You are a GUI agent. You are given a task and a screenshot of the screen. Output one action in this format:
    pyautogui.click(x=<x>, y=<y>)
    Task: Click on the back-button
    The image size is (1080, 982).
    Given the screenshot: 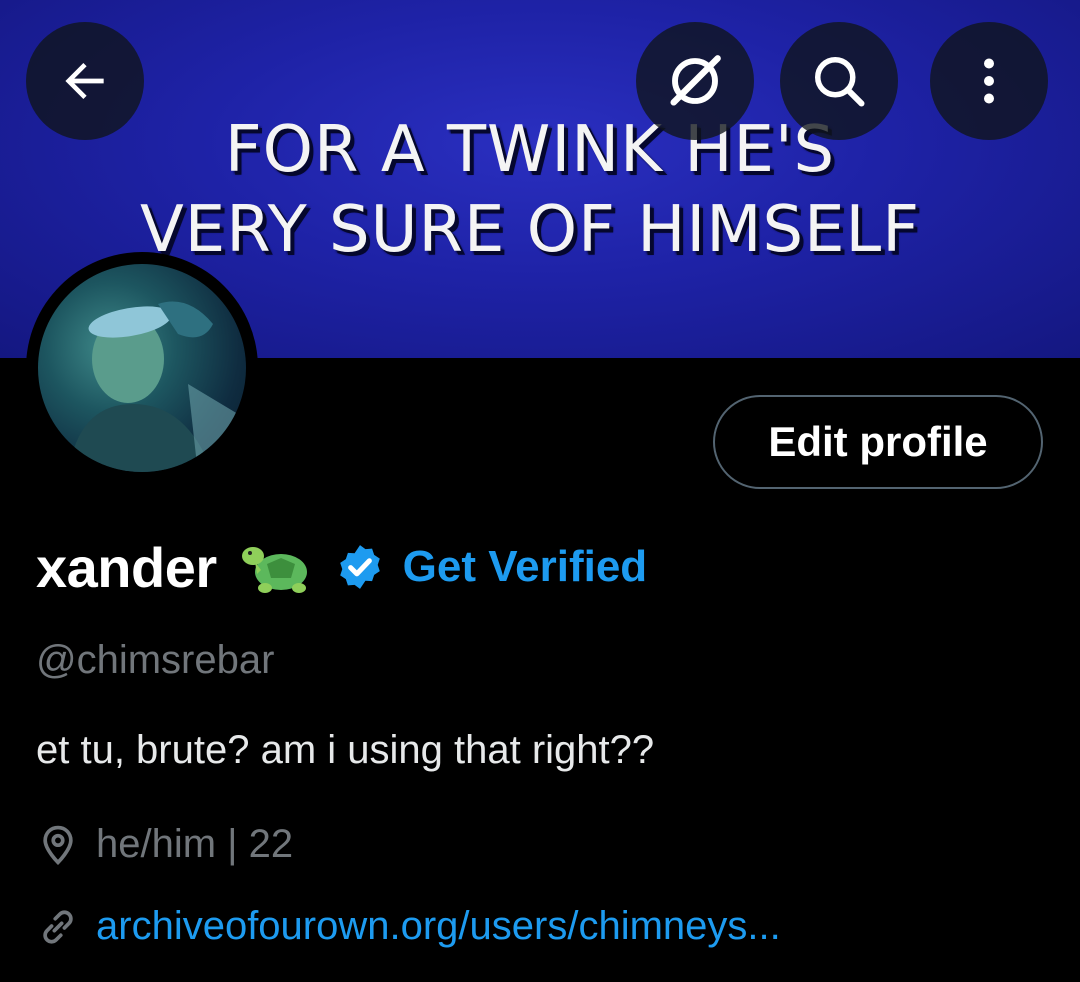 What is the action you would take?
    pyautogui.click(x=85, y=81)
    